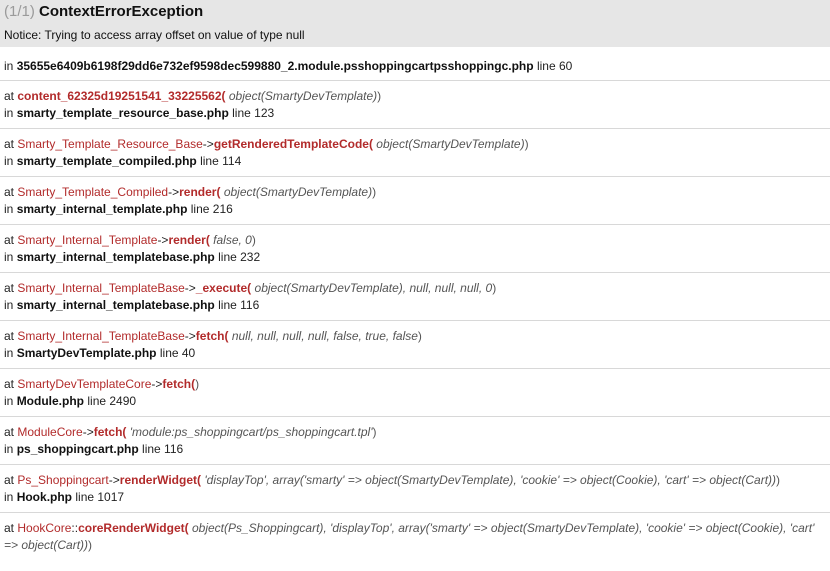 The image size is (830, 571). What do you see at coordinates (110, 144) in the screenshot?
I see `frame-class: Smarty_Template_Resource_Base` at bounding box center [110, 144].